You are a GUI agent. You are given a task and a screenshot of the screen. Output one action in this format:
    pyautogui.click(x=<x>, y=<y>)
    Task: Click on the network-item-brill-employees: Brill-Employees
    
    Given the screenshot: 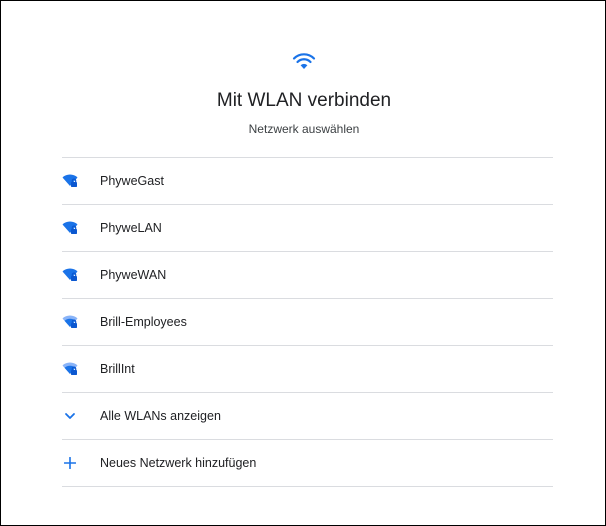 What is the action you would take?
    pyautogui.click(x=307, y=322)
    